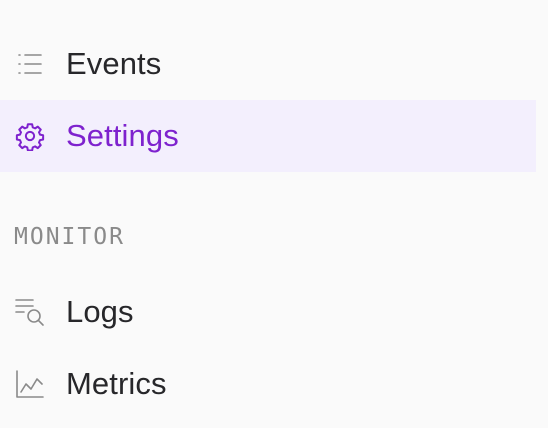 Image resolution: width=548 pixels, height=428 pixels. I want to click on sidebar-item-label: Settings, so click(122, 135).